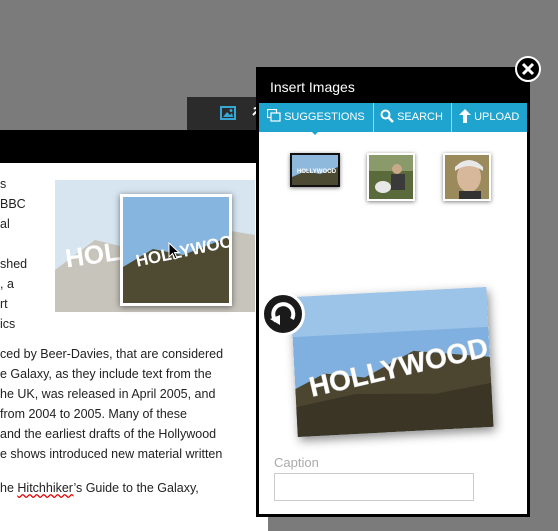 The image size is (558, 531). Describe the element at coordinates (296, 462) in the screenshot. I see `caption-label: Caption` at that location.